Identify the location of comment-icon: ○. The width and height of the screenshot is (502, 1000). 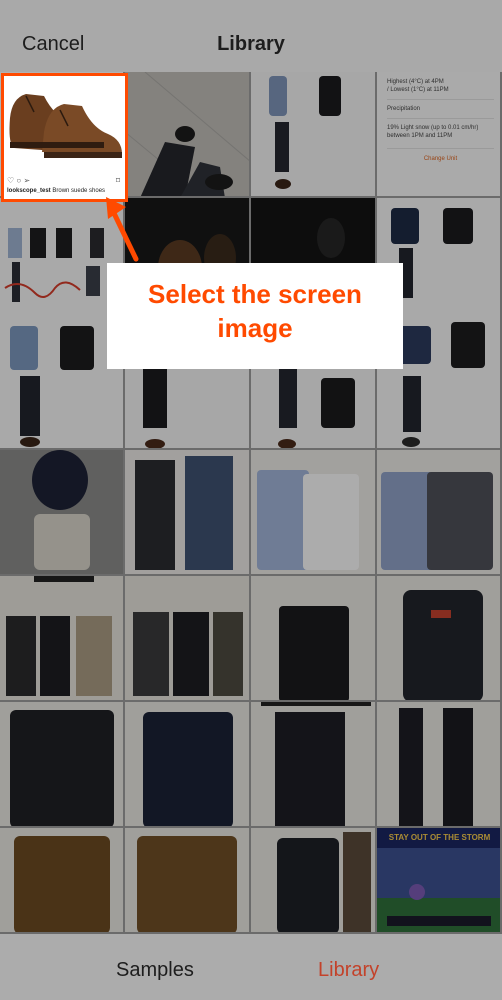
(19, 180).